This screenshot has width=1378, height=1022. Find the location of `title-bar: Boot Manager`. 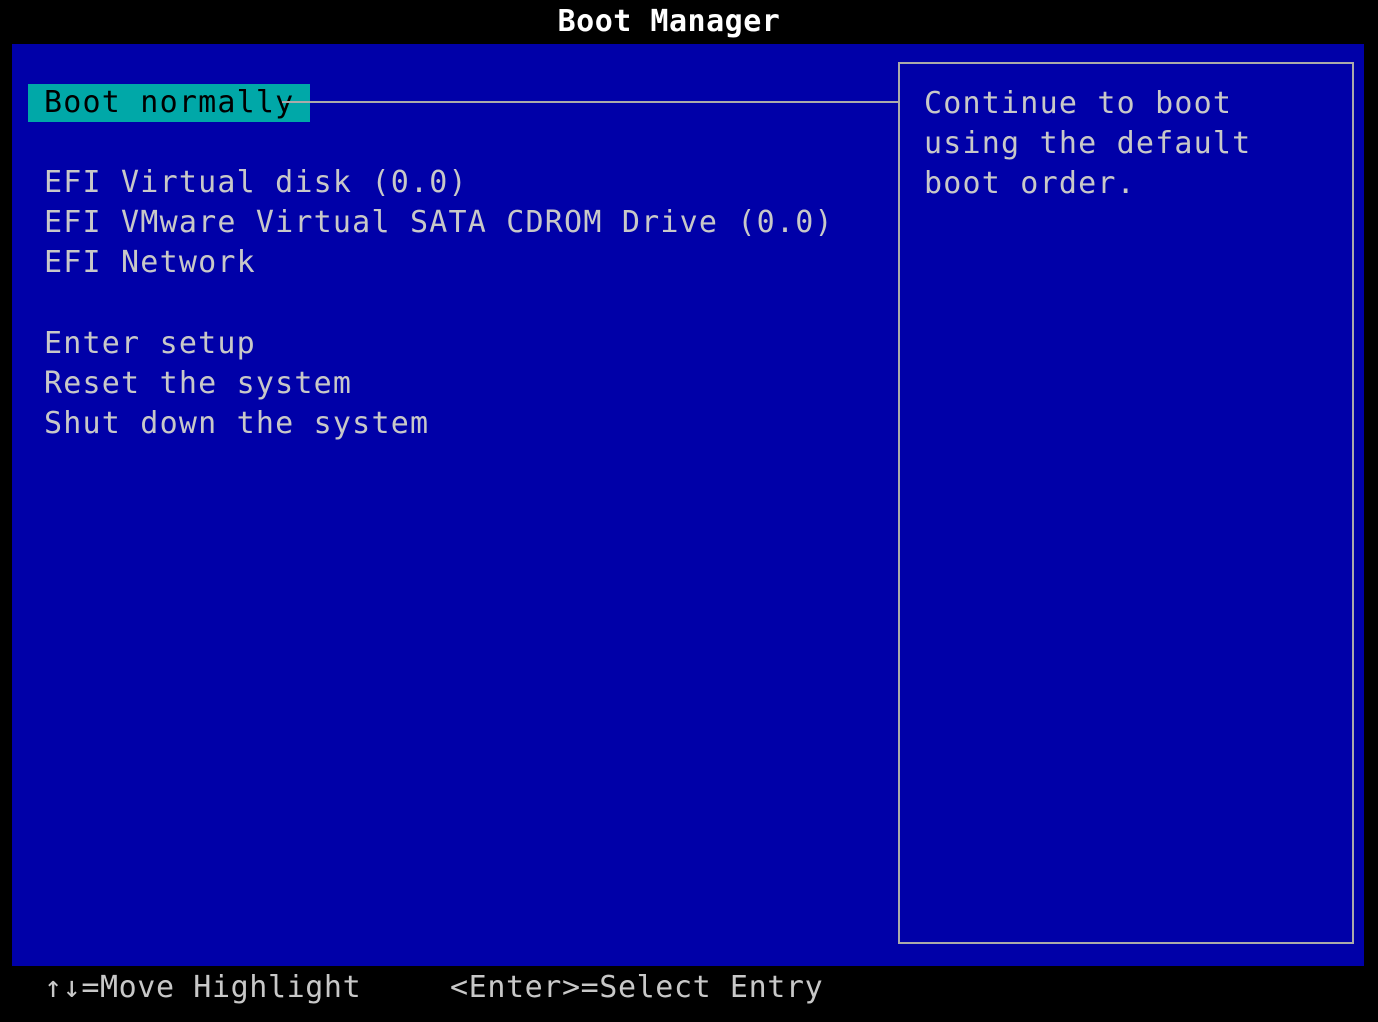

title-bar: Boot Manager is located at coordinates (689, 22).